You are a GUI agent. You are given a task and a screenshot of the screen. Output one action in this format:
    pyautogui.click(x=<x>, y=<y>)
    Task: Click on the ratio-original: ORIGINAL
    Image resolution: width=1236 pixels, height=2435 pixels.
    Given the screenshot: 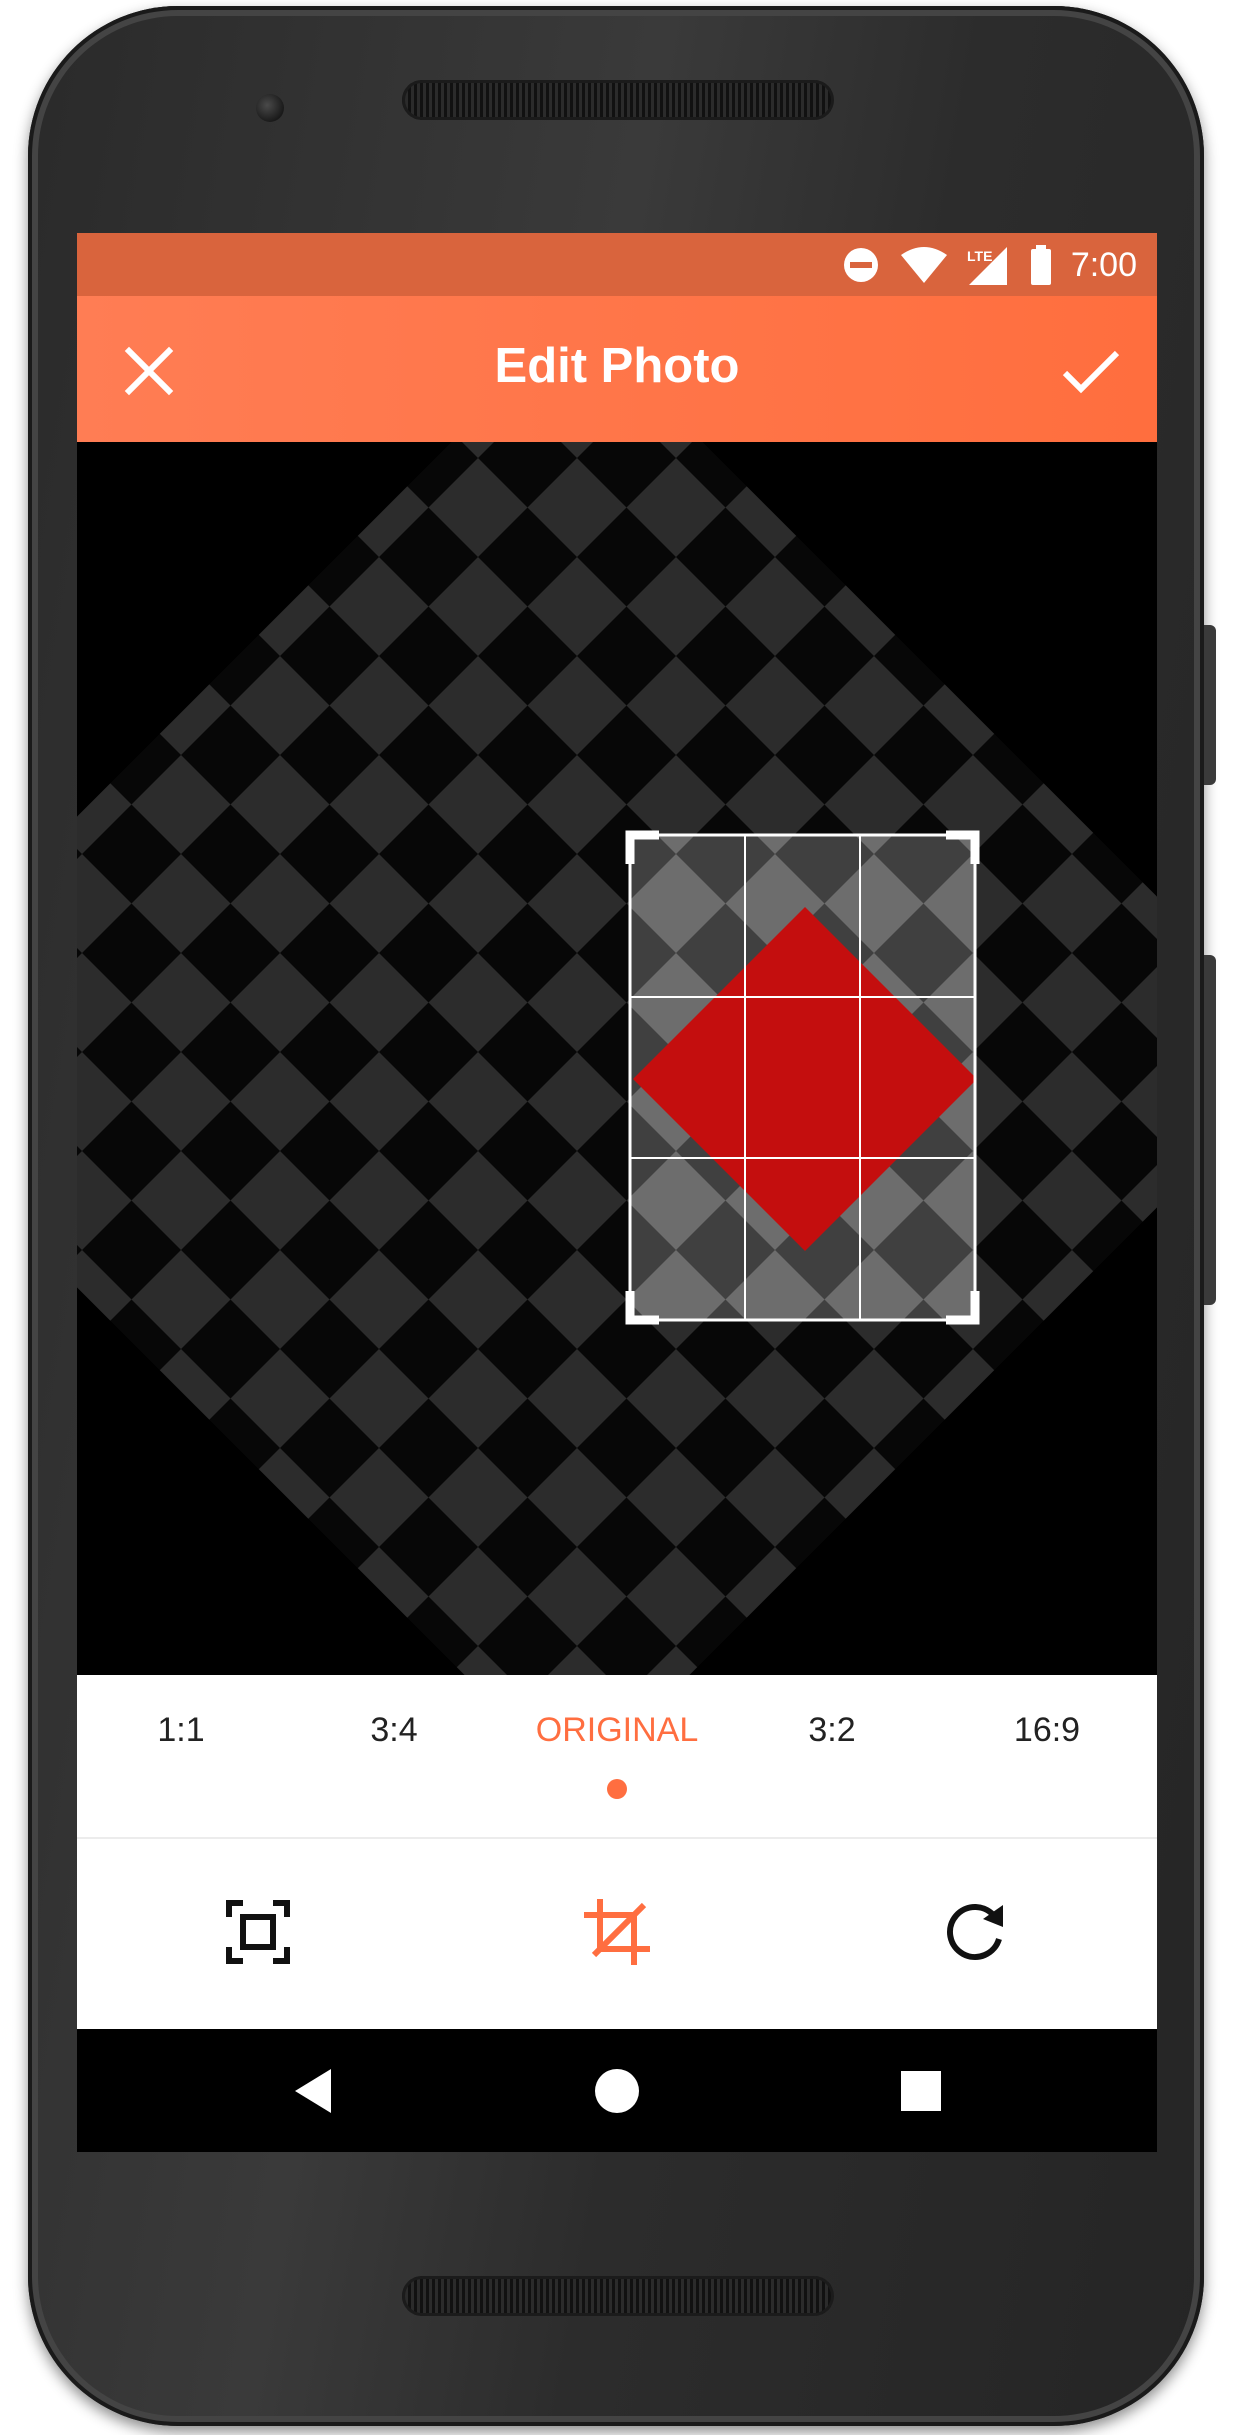 What is the action you would take?
    pyautogui.click(x=617, y=1730)
    